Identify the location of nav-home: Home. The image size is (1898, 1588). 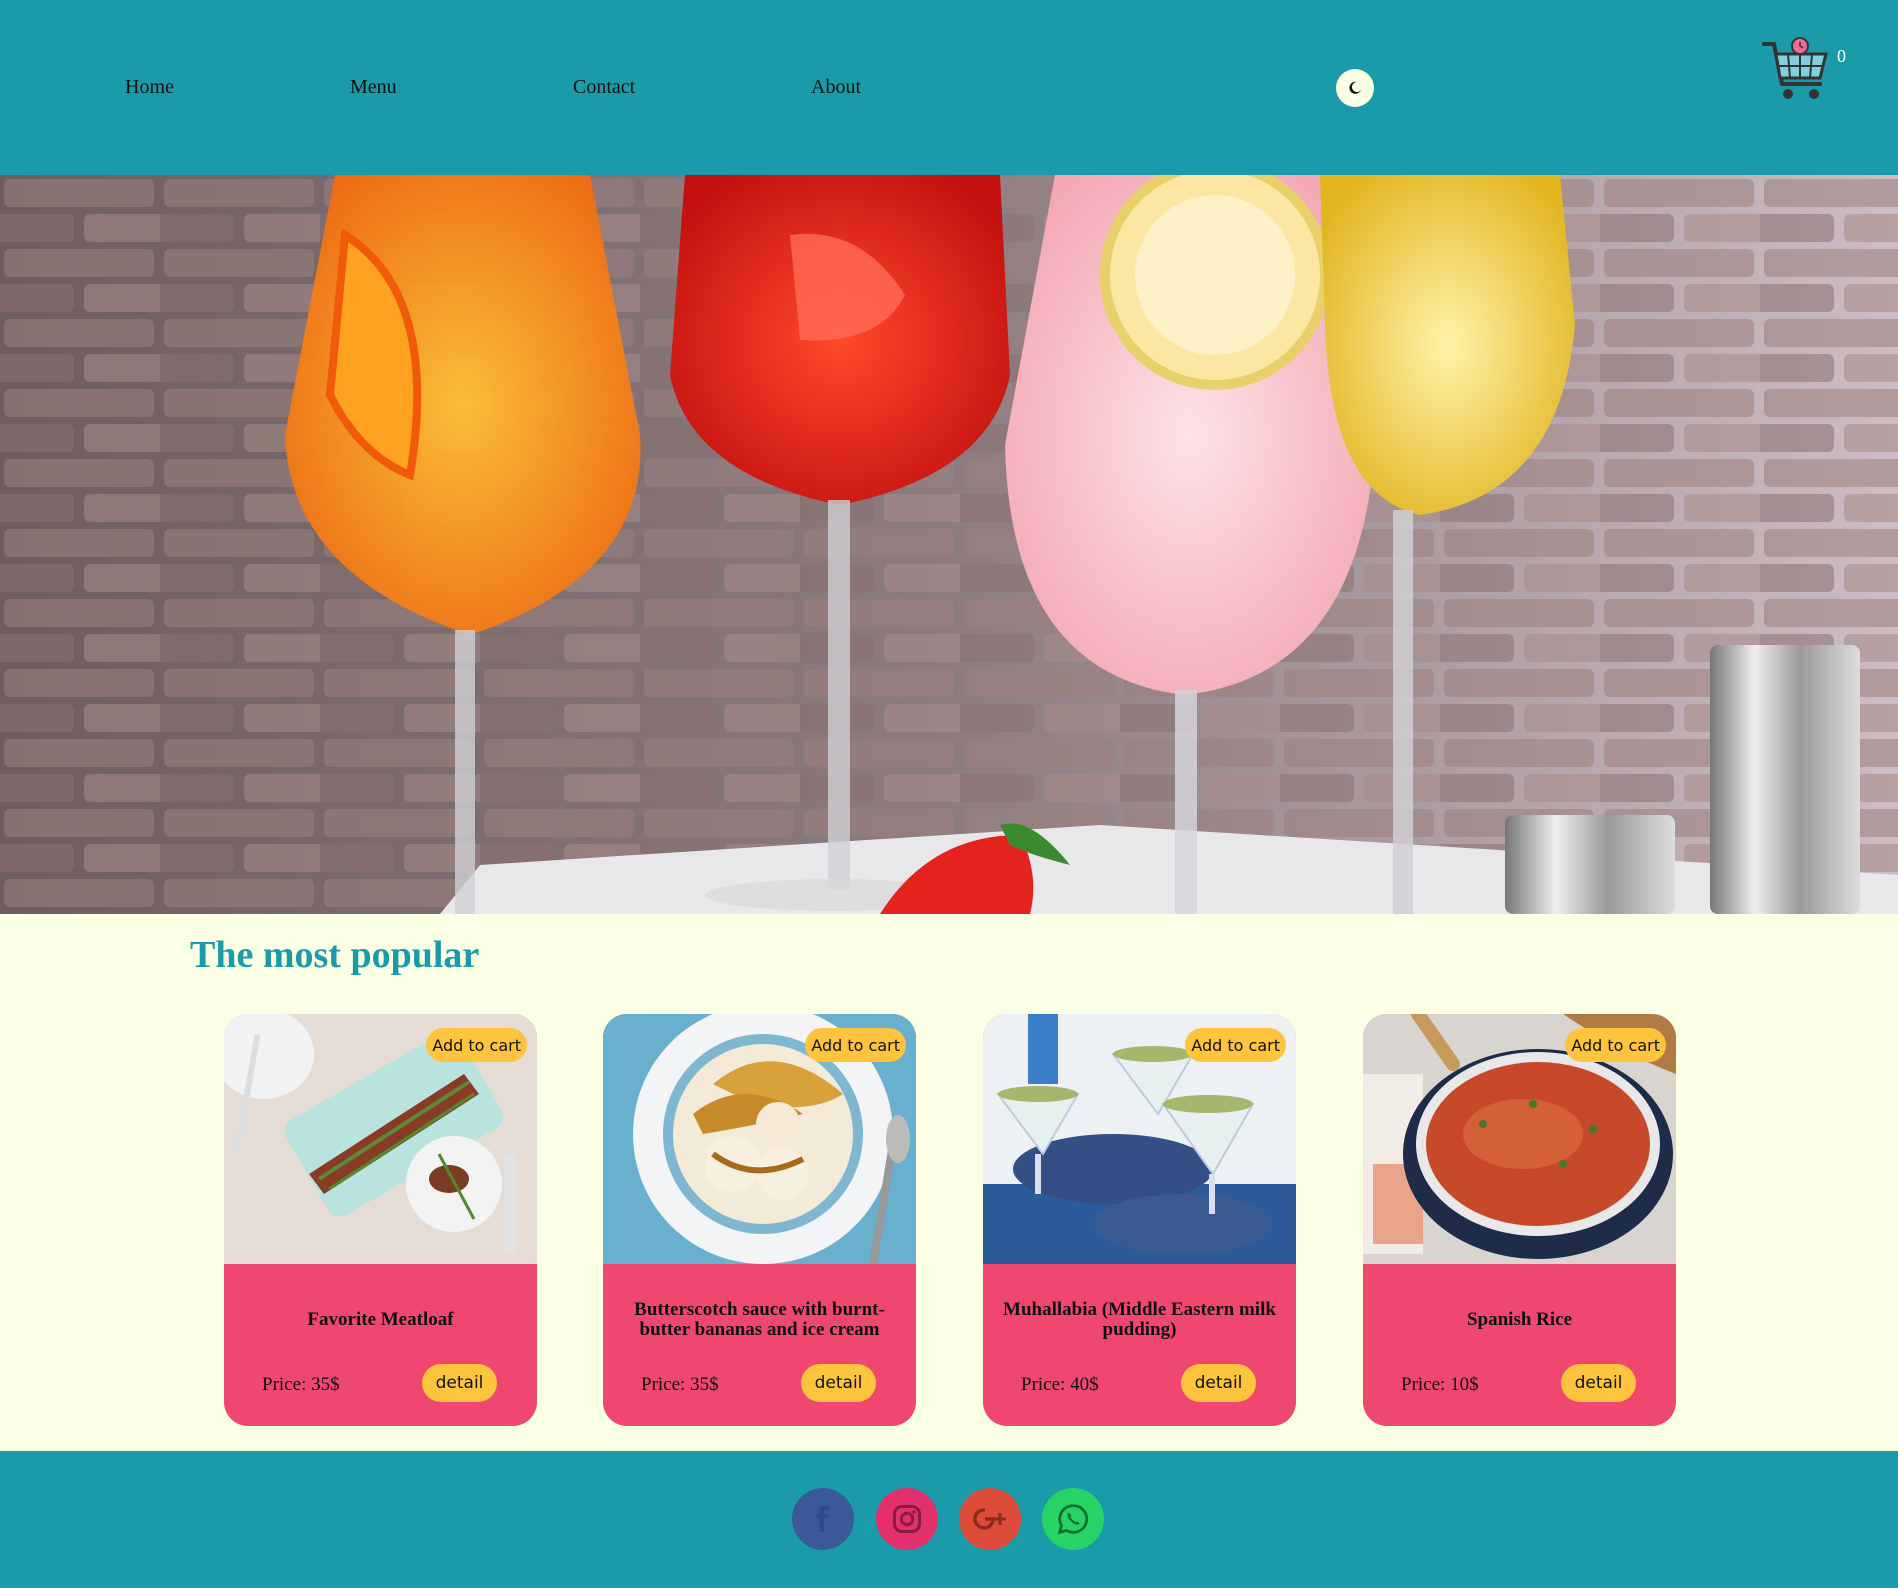
(149, 87).